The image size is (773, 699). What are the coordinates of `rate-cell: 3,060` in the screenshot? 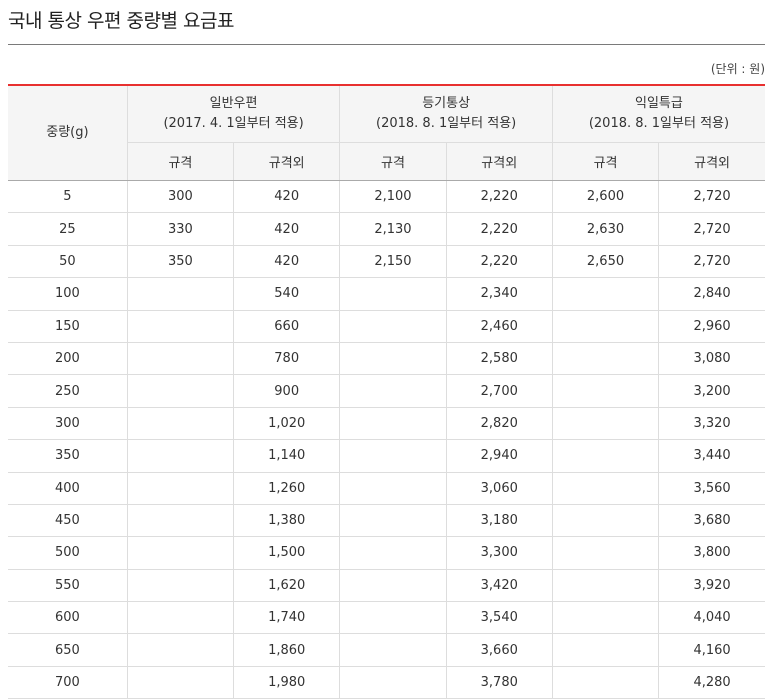 It's located at (499, 488).